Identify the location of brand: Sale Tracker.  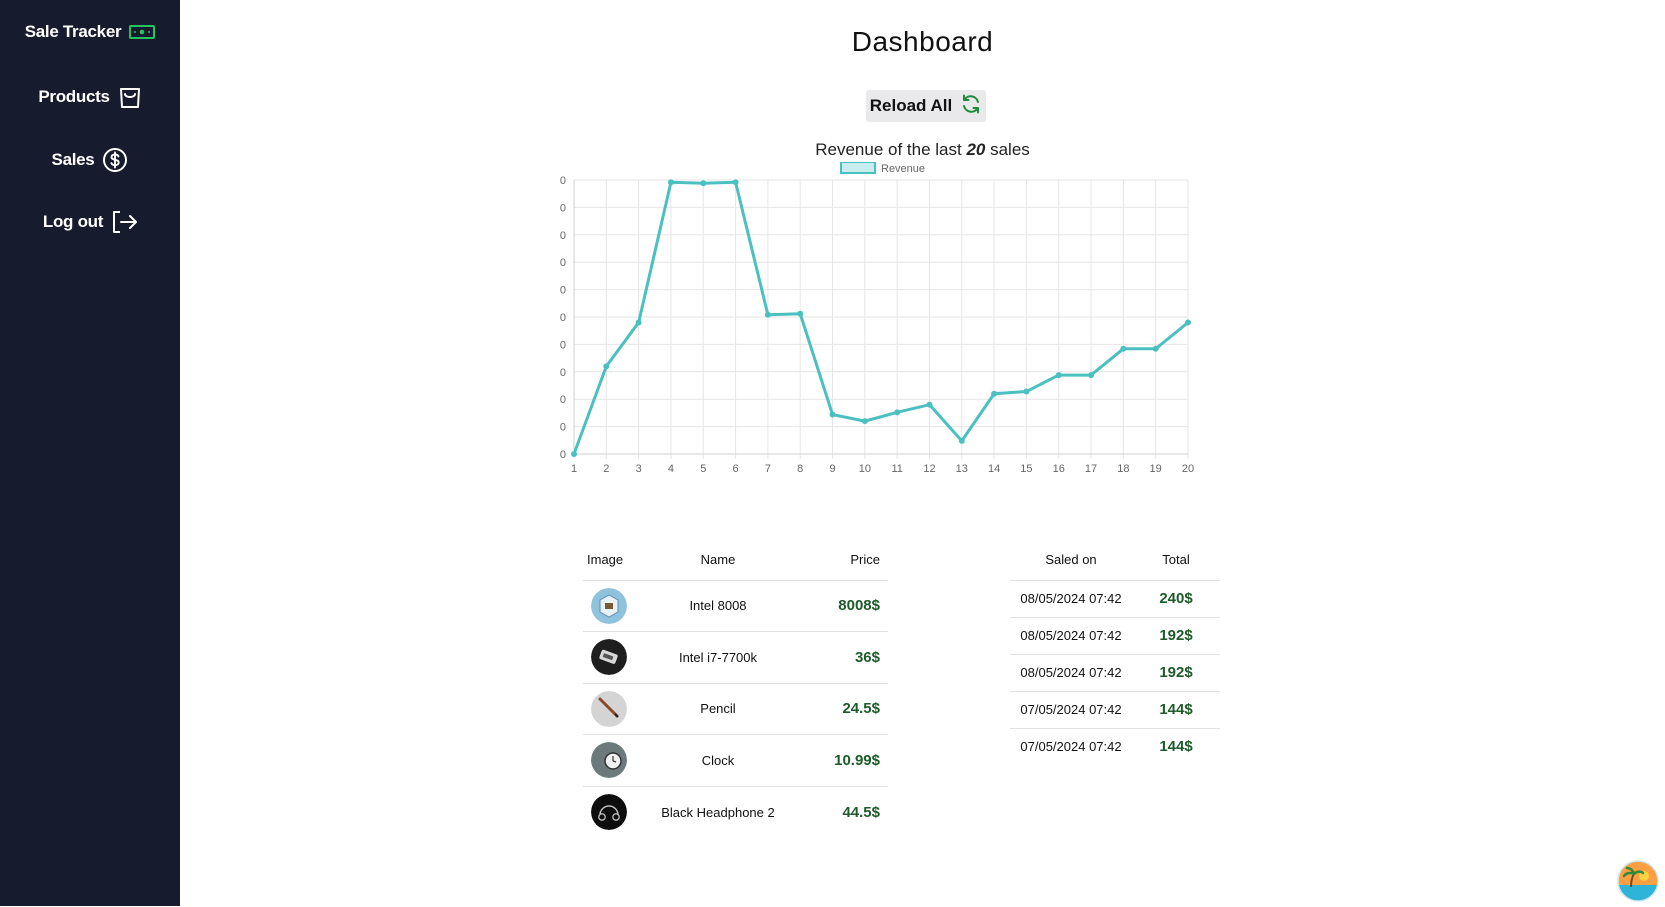
(90, 32).